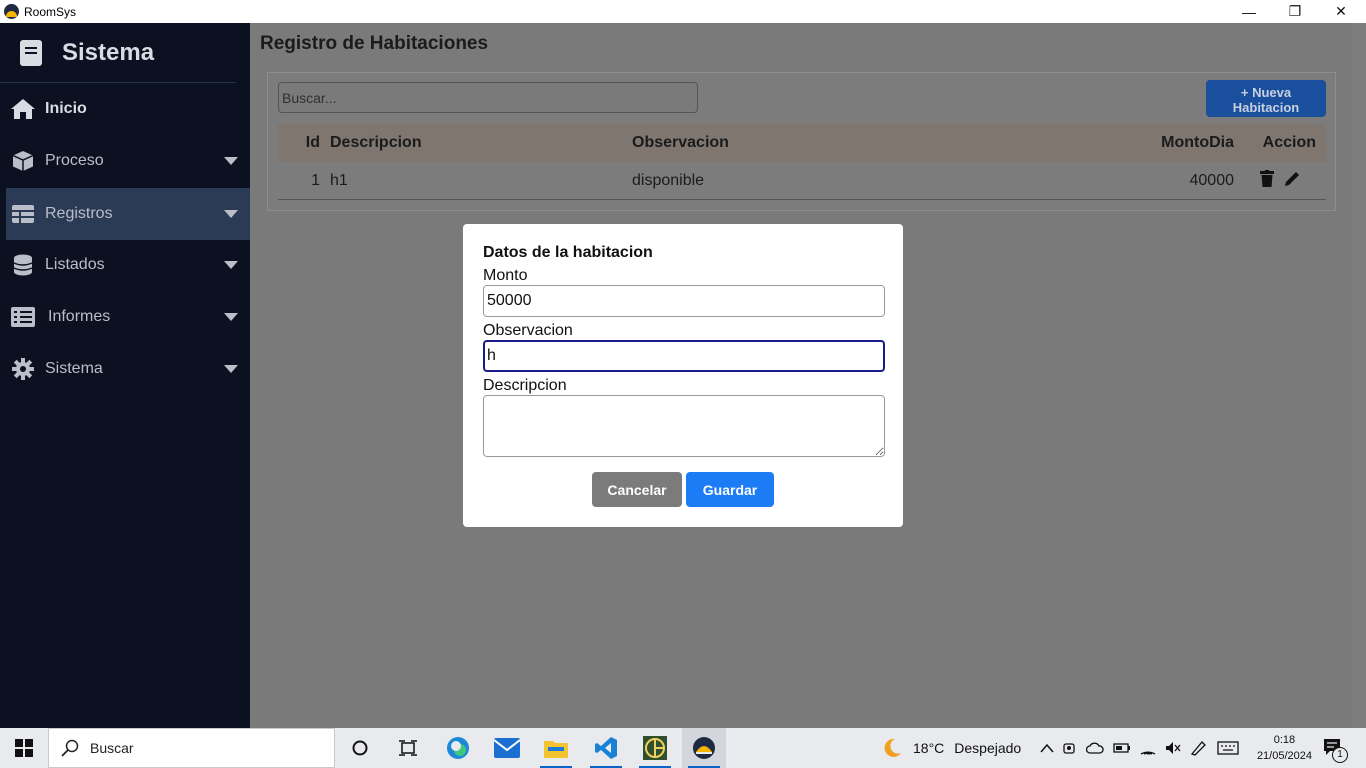 The height and width of the screenshot is (768, 1366). I want to click on close-button: ✕, so click(1341, 11).